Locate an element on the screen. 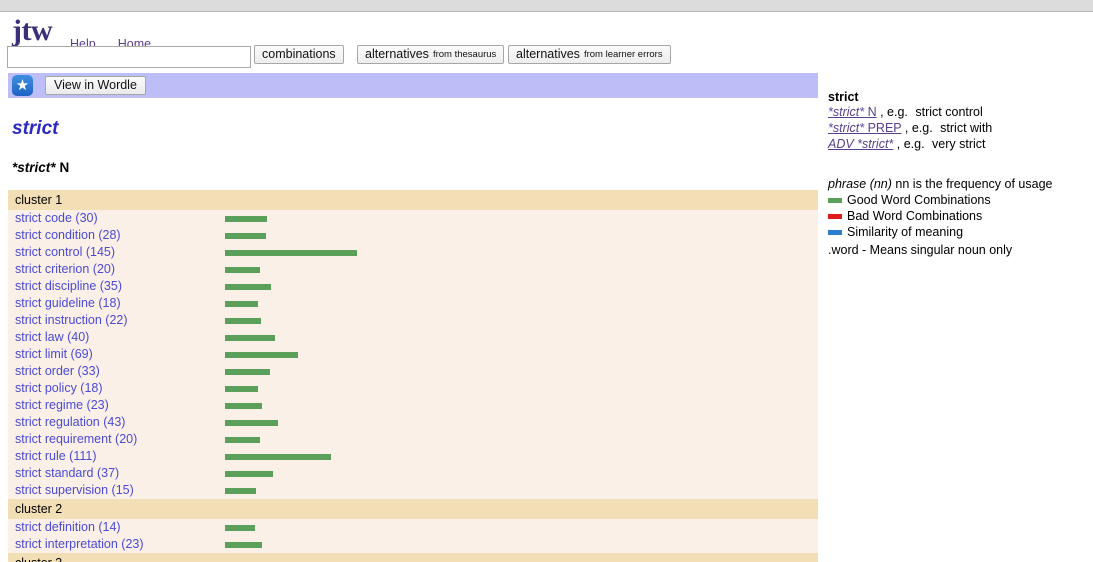 The image size is (1093, 562). table-row: strict rule (111) is located at coordinates (413, 456).